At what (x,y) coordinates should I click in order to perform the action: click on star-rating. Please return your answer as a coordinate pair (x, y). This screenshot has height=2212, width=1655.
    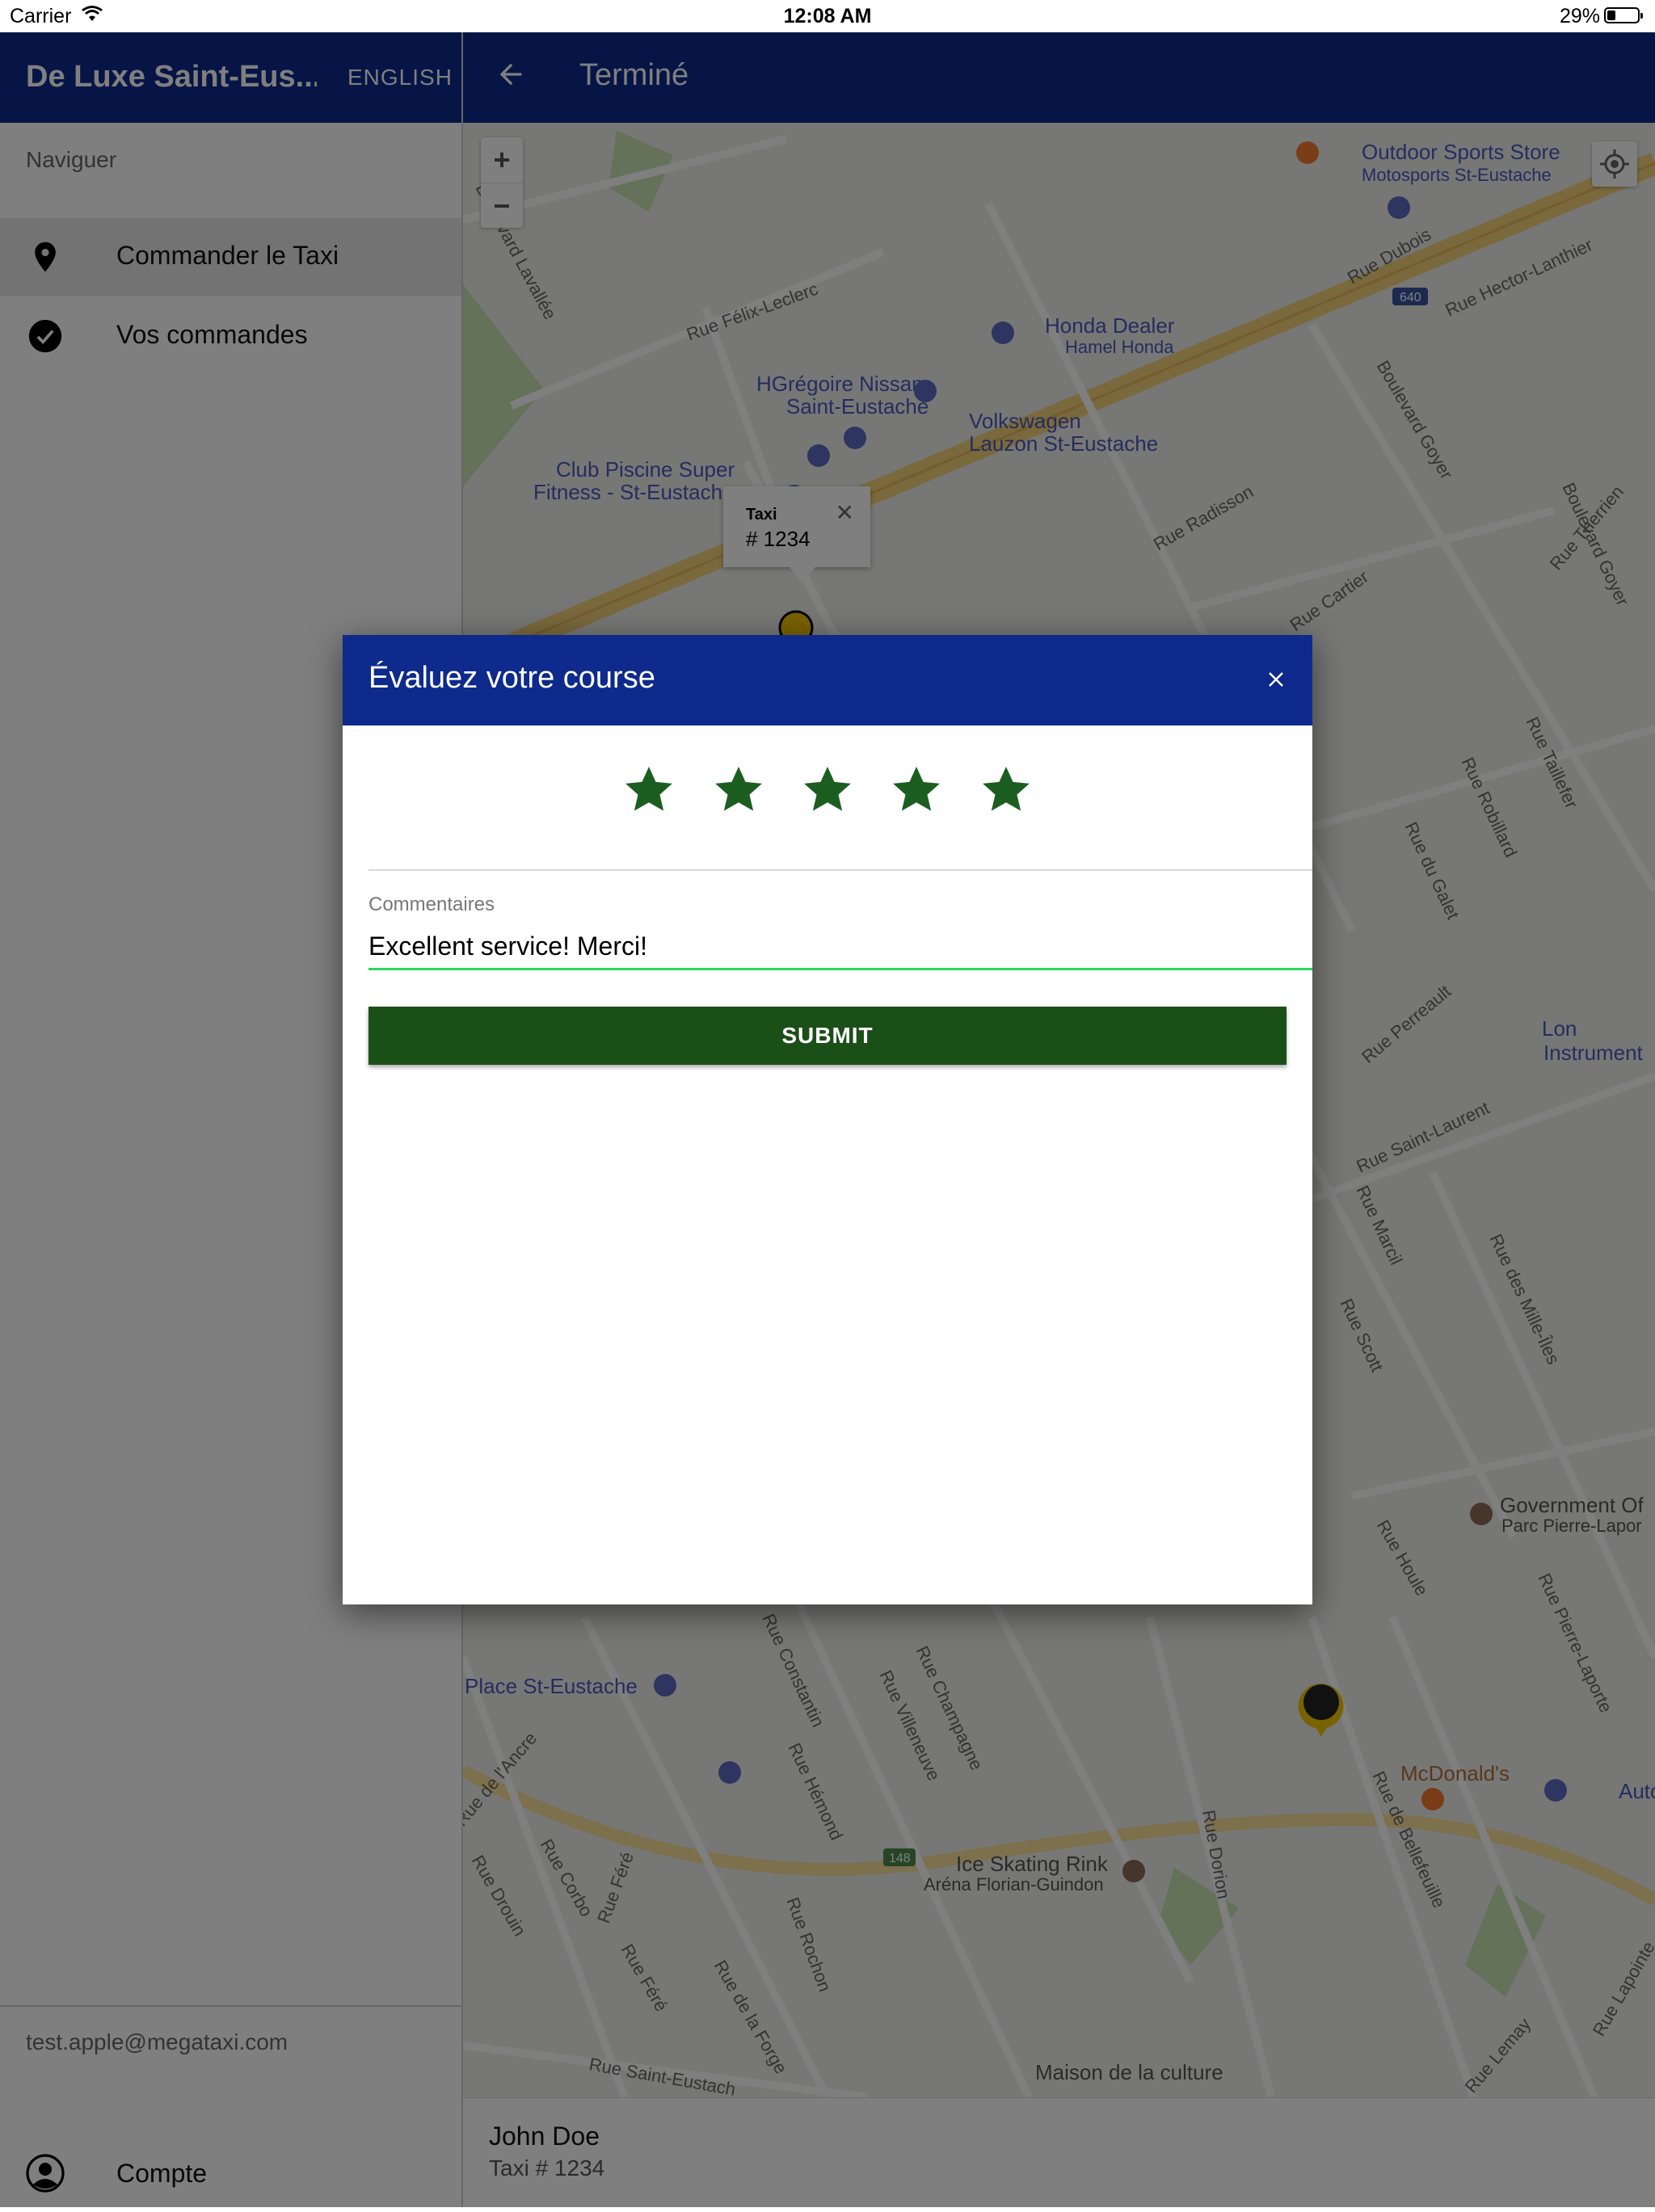
    Looking at the image, I should click on (827, 791).